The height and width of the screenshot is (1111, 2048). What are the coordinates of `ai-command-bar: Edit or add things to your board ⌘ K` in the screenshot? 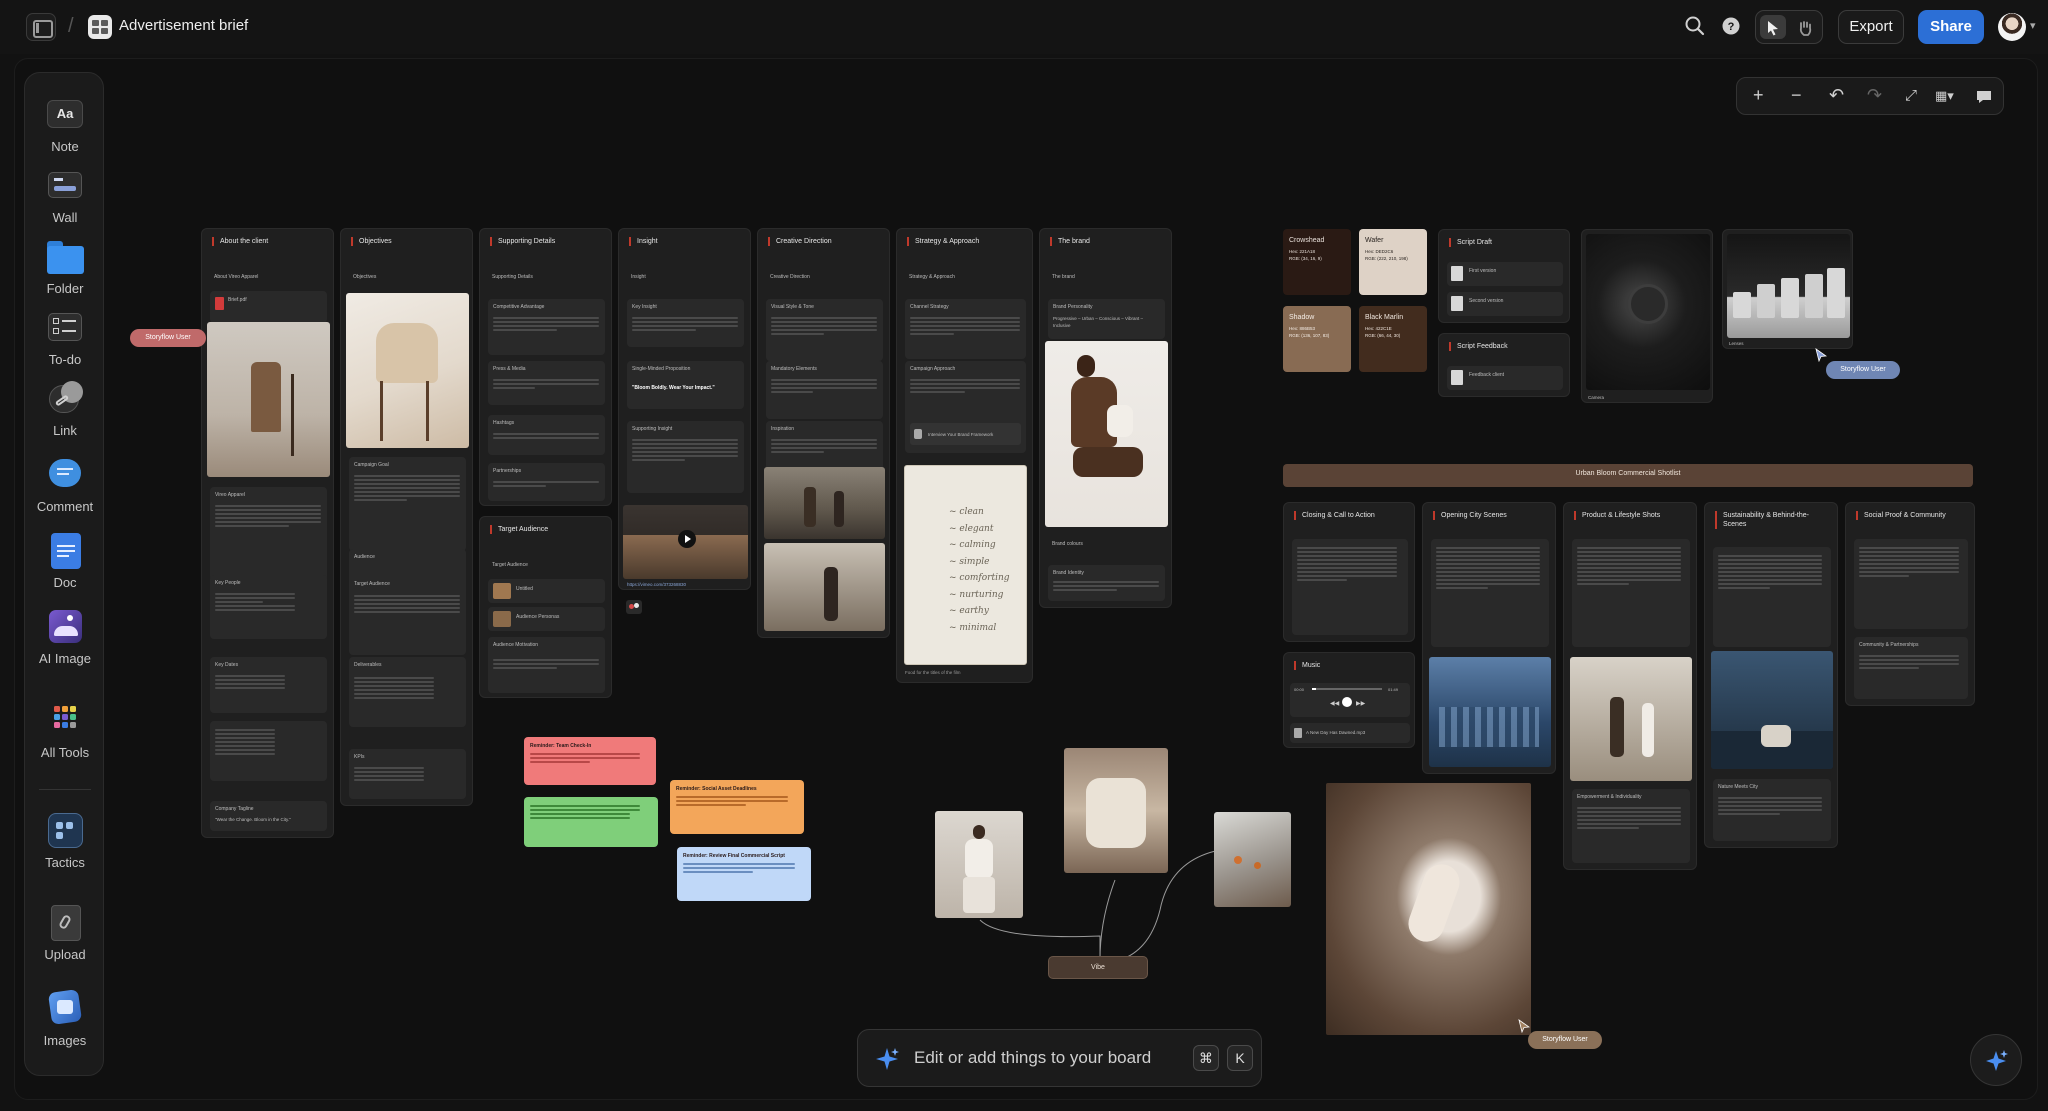 It's located at (1059, 1058).